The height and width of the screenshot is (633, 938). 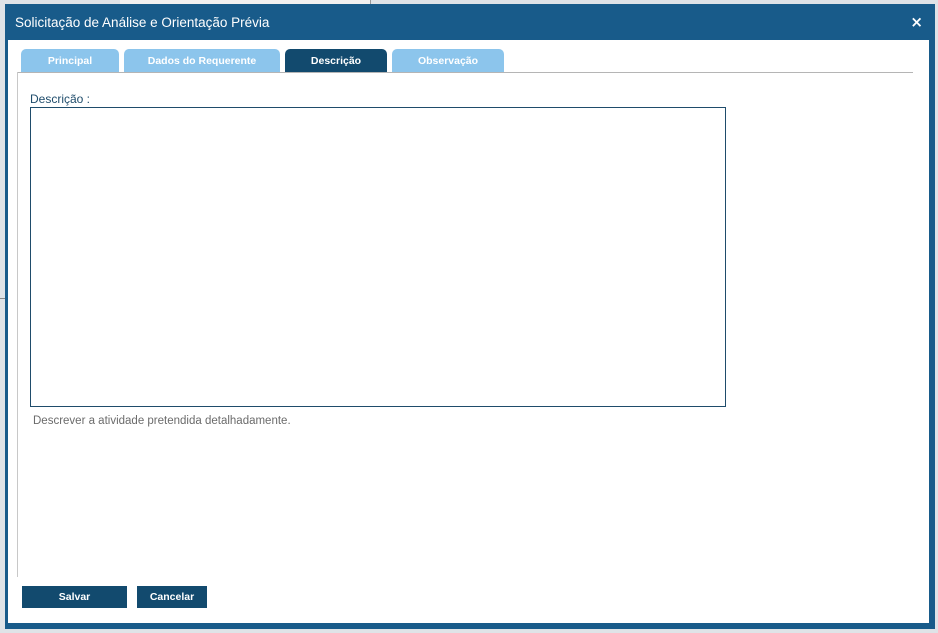 I want to click on tab-label: Descrição, so click(x=336, y=60).